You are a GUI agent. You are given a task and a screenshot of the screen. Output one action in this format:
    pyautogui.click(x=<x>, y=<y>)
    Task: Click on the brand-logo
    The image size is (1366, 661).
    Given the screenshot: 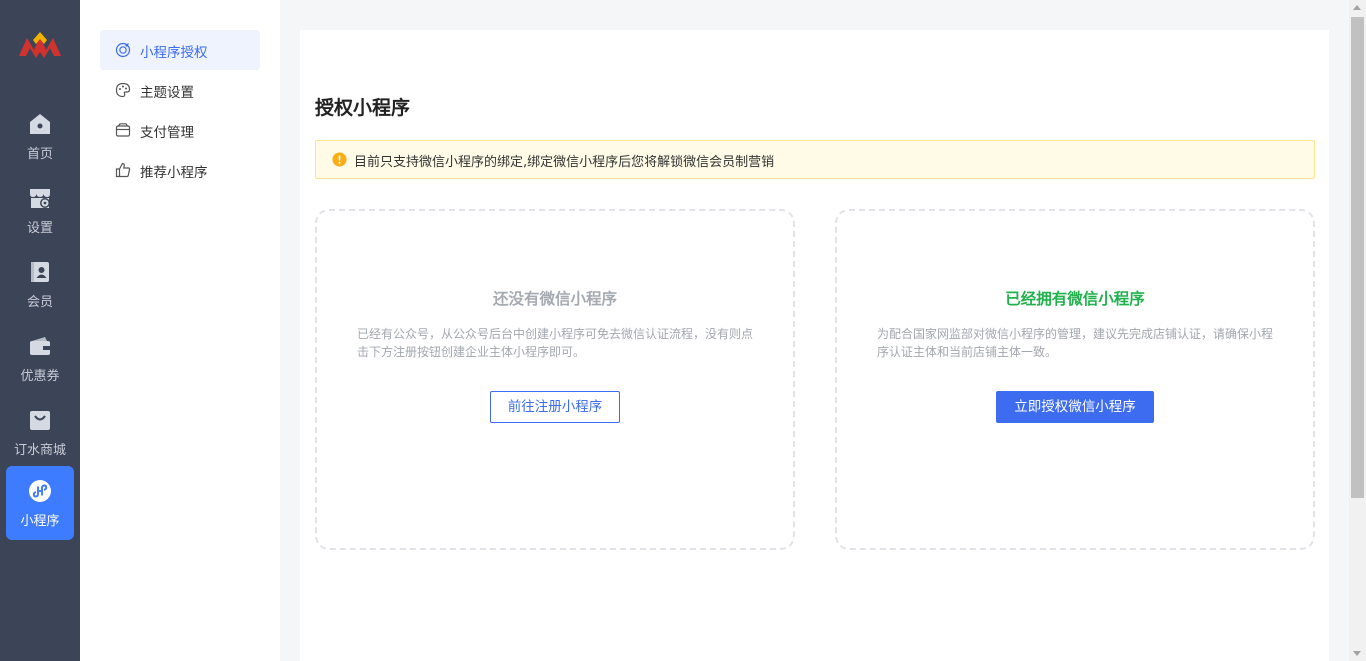 What is the action you would take?
    pyautogui.click(x=40, y=45)
    